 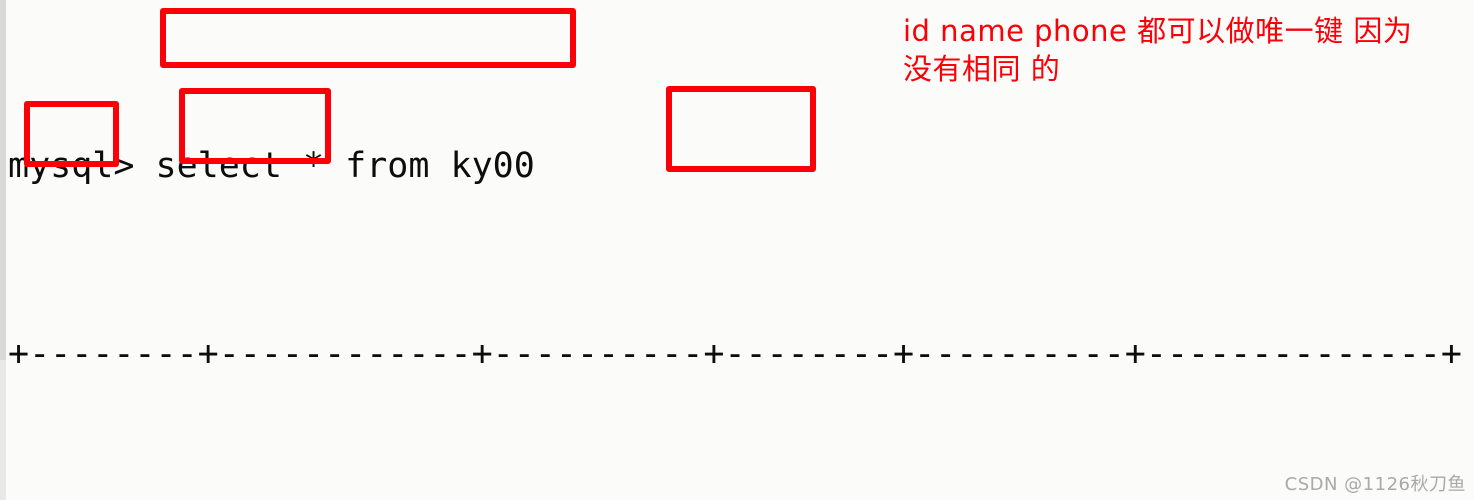 I want to click on sql-command: select * from ky00, so click(x=345, y=166).